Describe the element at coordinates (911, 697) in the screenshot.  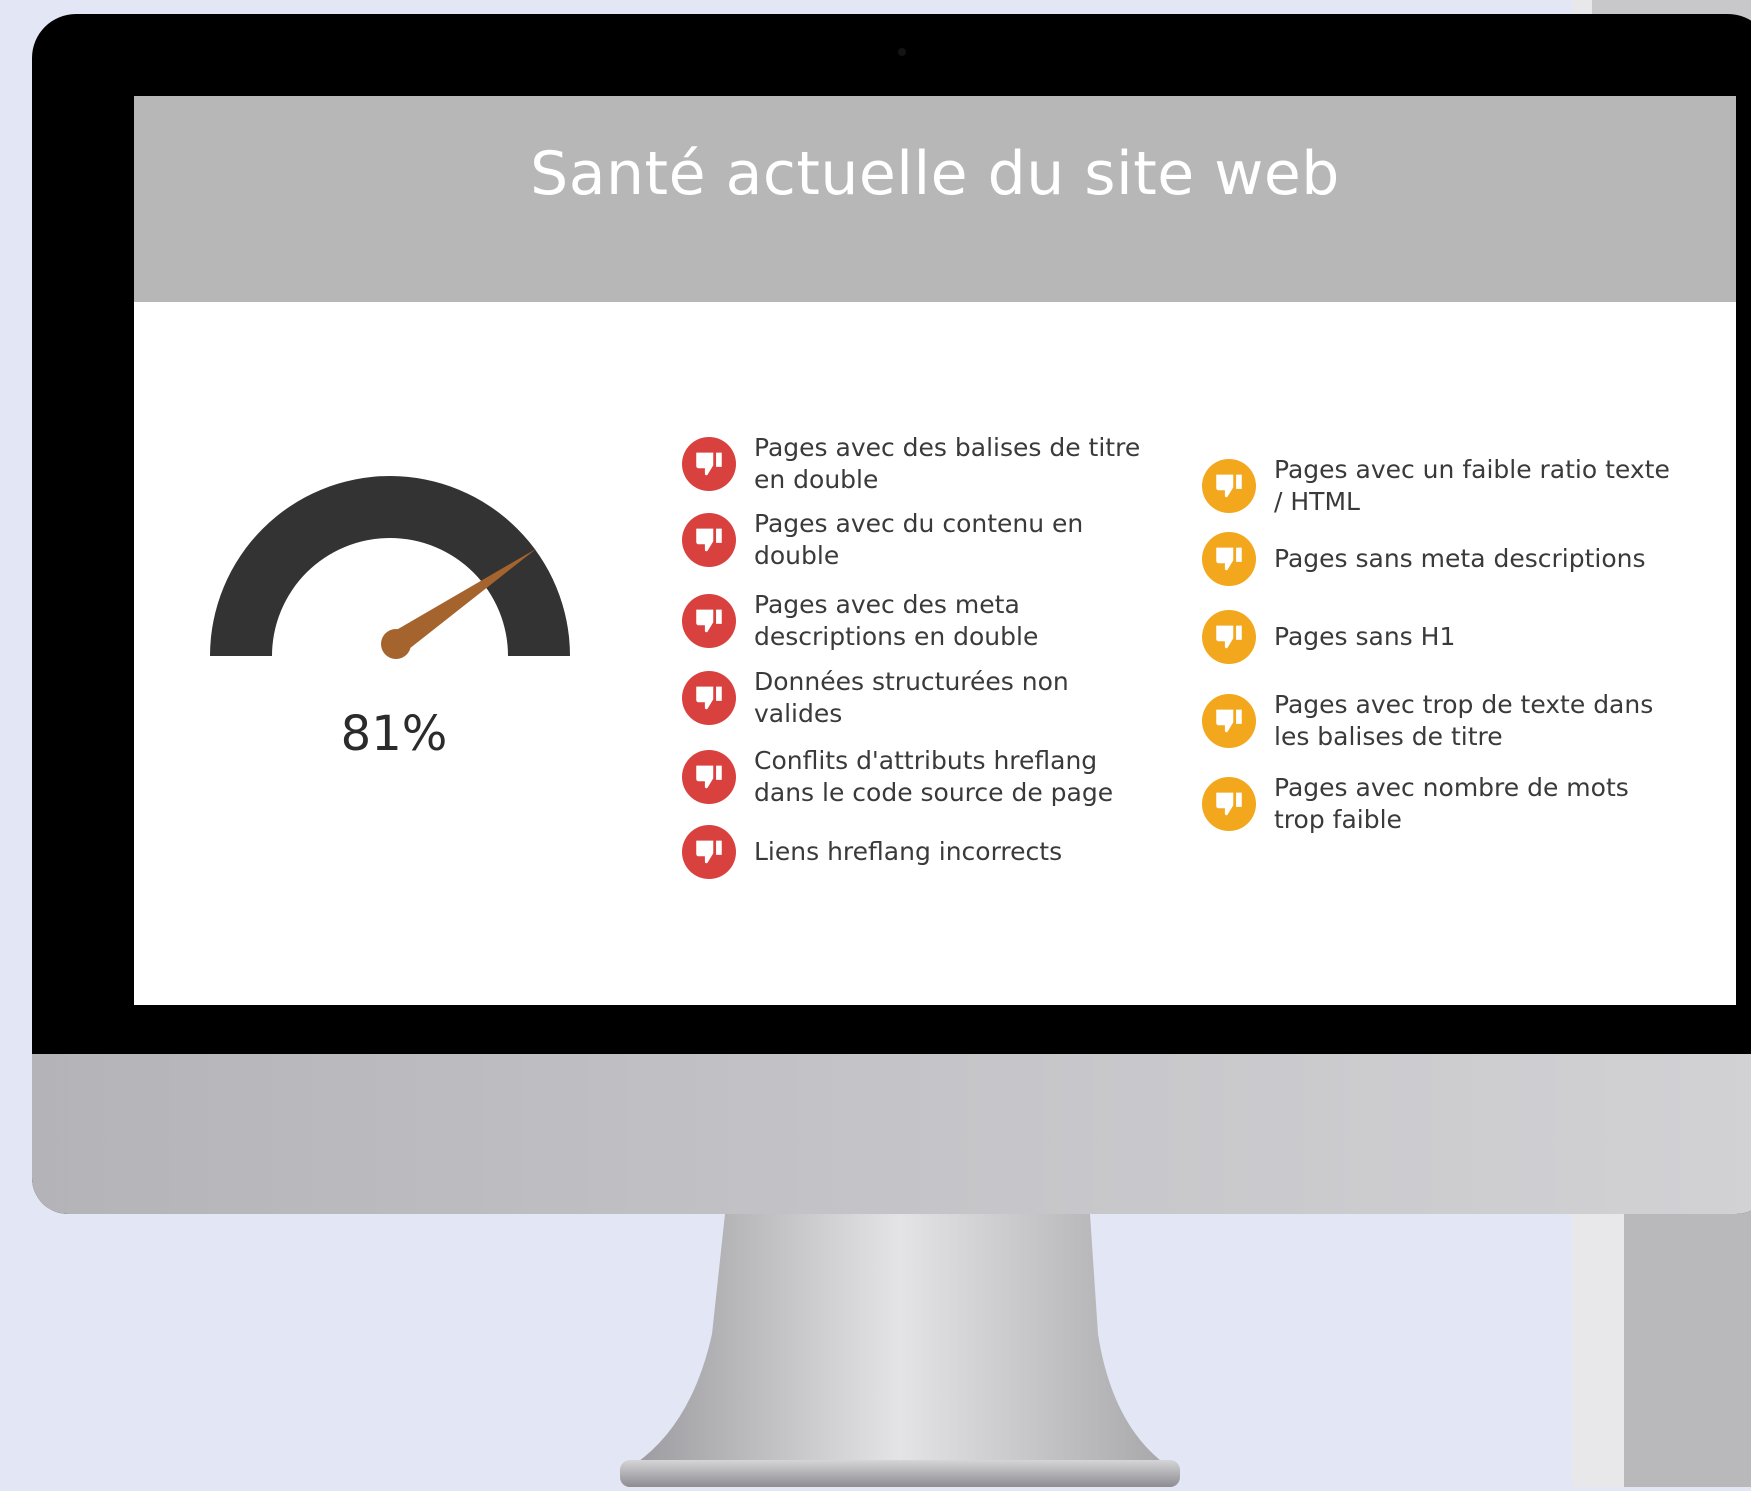
I see `issue-label: Données structurées non valides` at that location.